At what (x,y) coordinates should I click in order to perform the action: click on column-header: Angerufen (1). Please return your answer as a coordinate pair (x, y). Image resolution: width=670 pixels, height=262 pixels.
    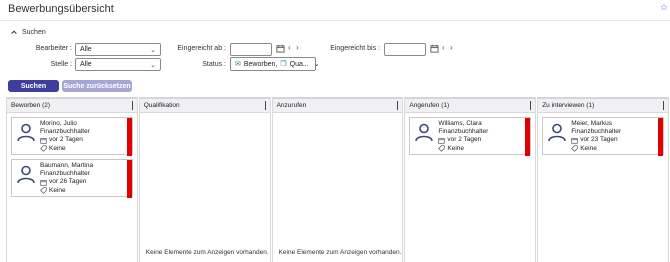
    Looking at the image, I should click on (470, 105).